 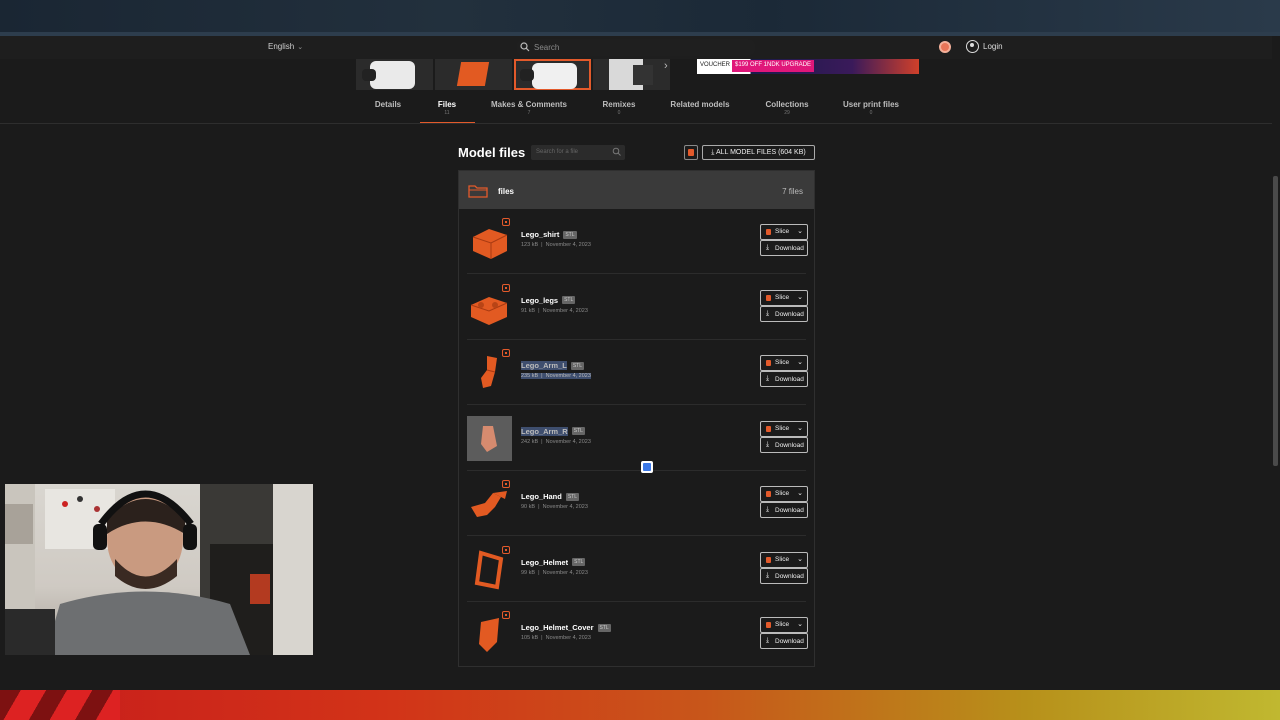 I want to click on file-name: Lego_shirt STL, so click(x=549, y=234).